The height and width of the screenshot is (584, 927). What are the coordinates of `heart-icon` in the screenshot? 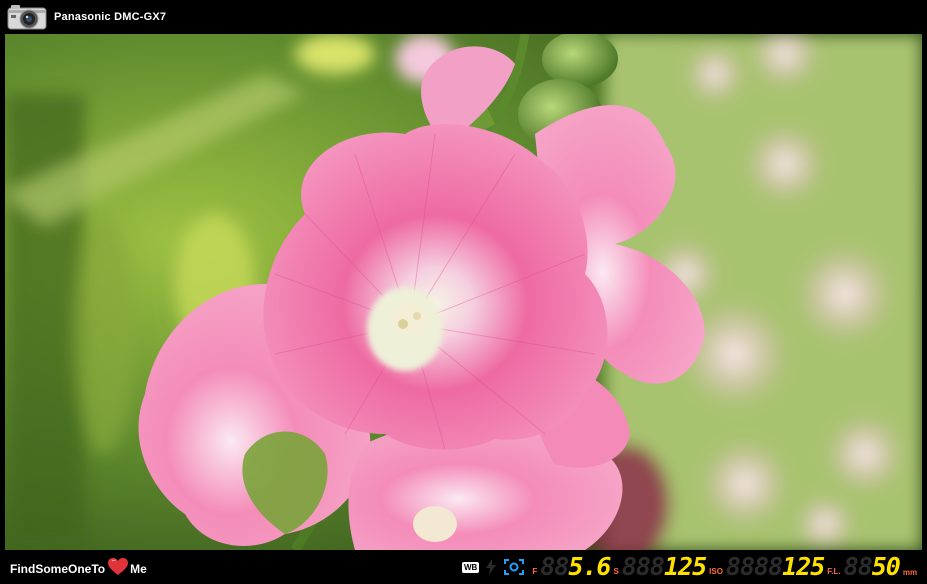 It's located at (118, 568).